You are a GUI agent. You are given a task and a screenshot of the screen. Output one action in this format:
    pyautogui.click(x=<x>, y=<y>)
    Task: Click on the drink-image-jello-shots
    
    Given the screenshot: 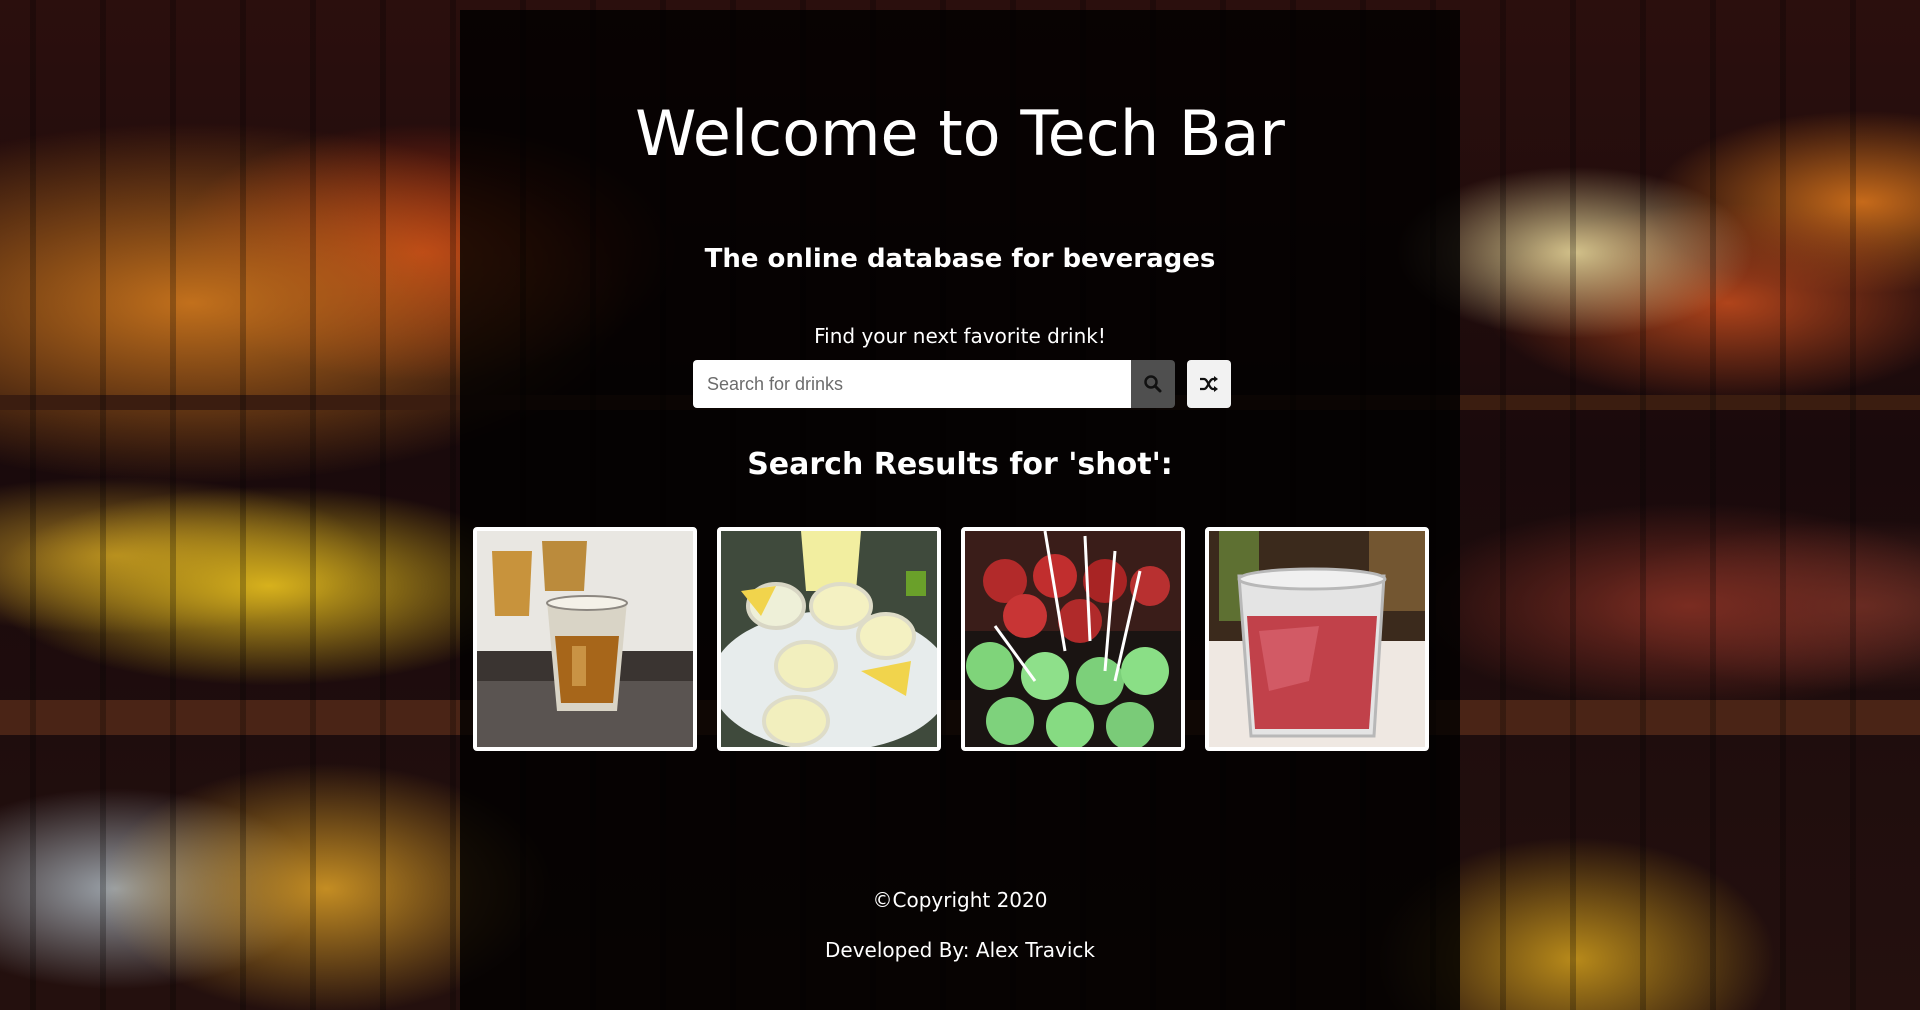 What is the action you would take?
    pyautogui.click(x=1073, y=639)
    